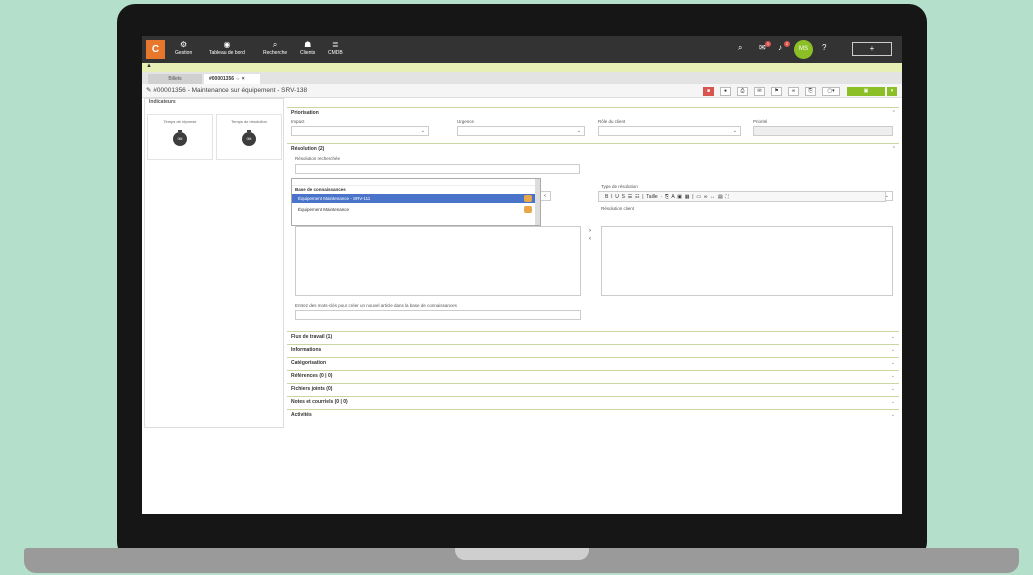  What do you see at coordinates (249, 121) in the screenshot?
I see `indicator-label: Temps de résolution` at bounding box center [249, 121].